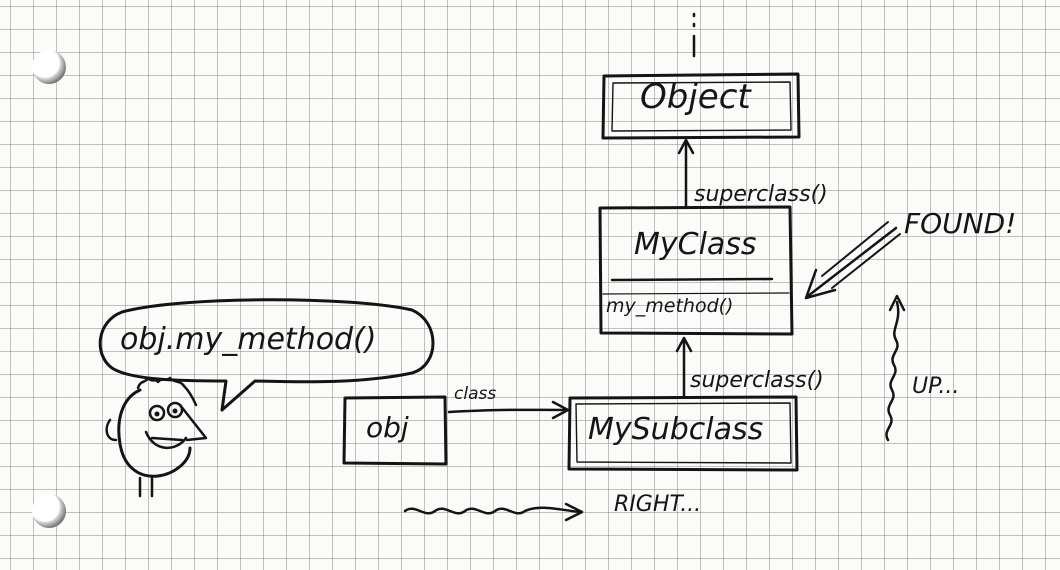  What do you see at coordinates (695, 244) in the screenshot?
I see `node-myclass-label: MyClass` at bounding box center [695, 244].